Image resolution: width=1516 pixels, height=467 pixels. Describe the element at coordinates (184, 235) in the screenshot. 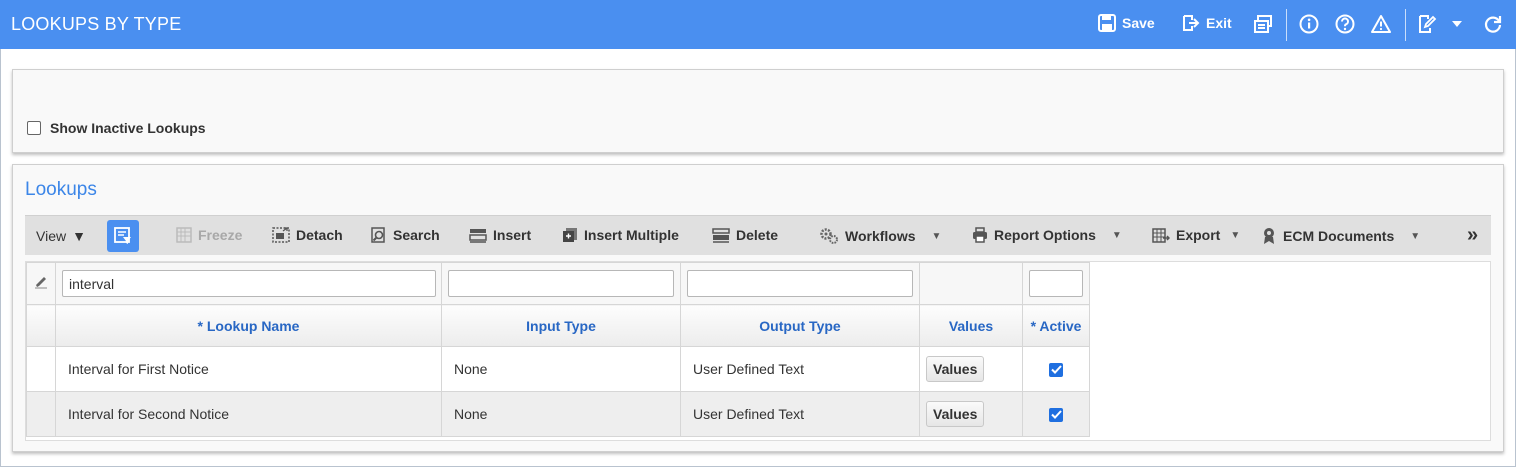

I see `freeze-icon` at that location.